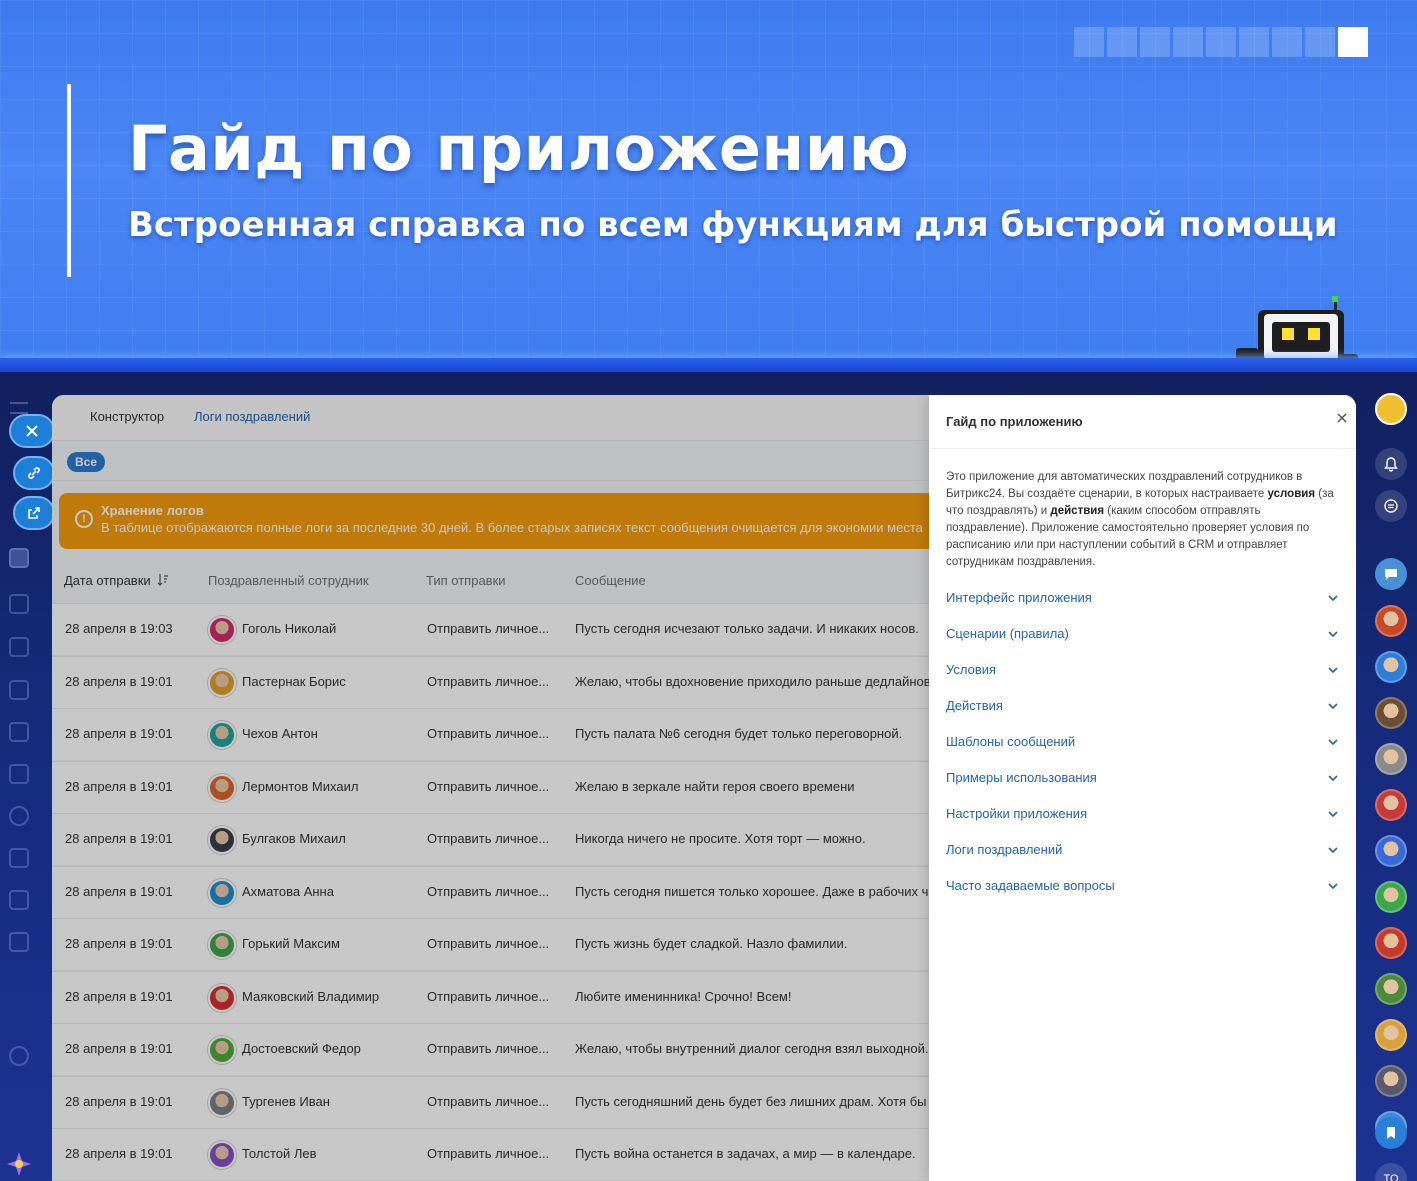 The image size is (1417, 1181). Describe the element at coordinates (1142, 778) in the screenshot. I see `guide-section: Примеры использования` at that location.